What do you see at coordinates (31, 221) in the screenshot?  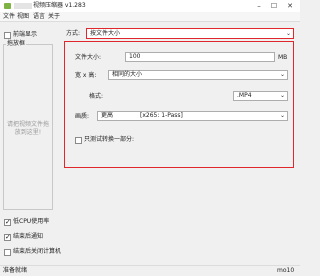 I see `low-cpu-label: 低CPU使用率` at bounding box center [31, 221].